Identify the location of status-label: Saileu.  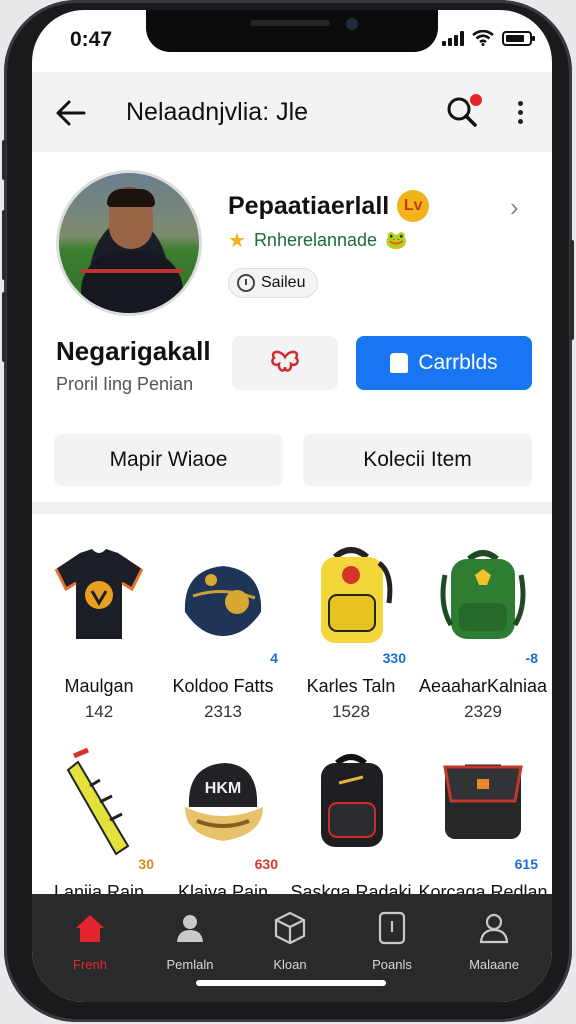
(283, 282).